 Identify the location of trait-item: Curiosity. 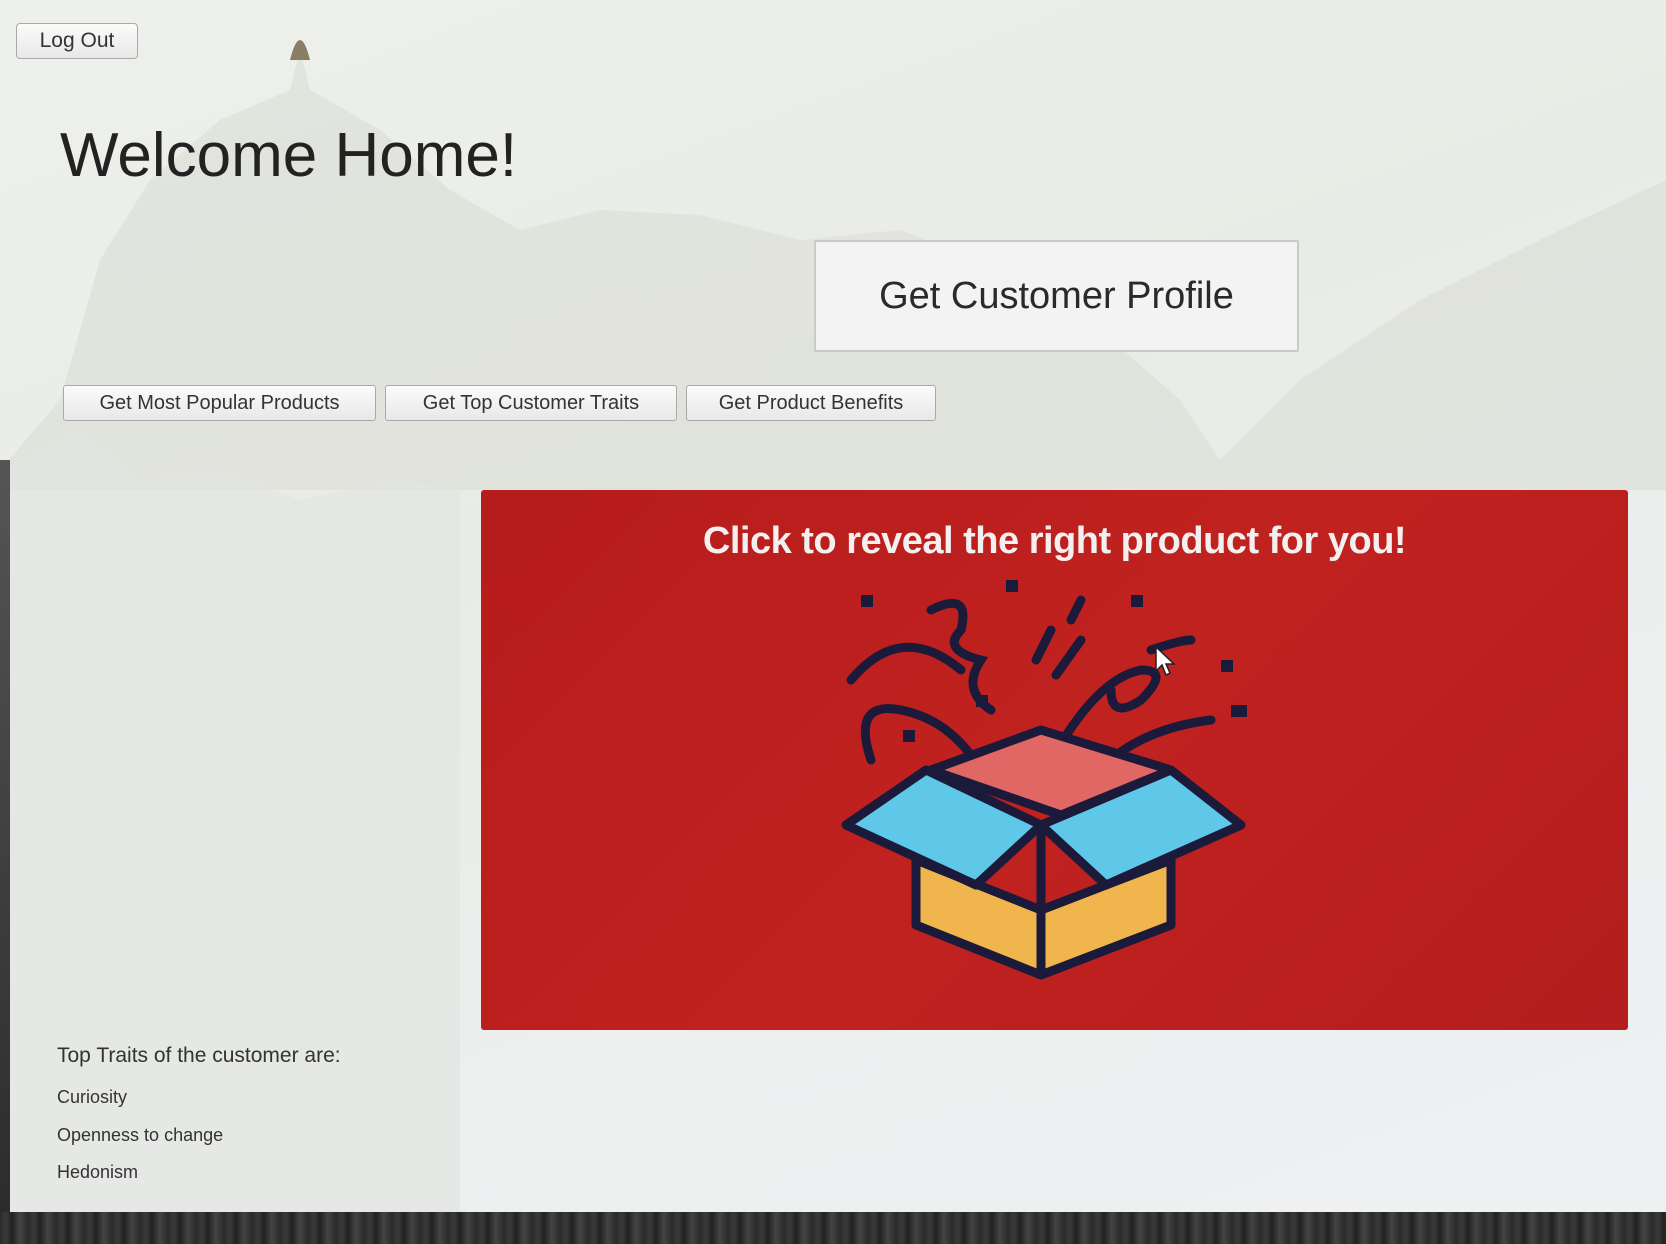
(92, 1097).